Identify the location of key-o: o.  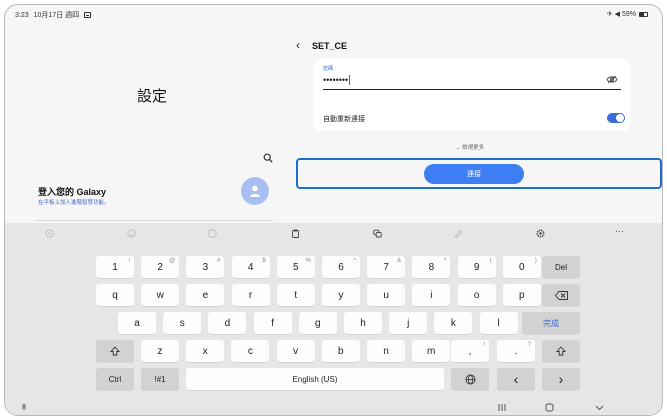
(476, 295).